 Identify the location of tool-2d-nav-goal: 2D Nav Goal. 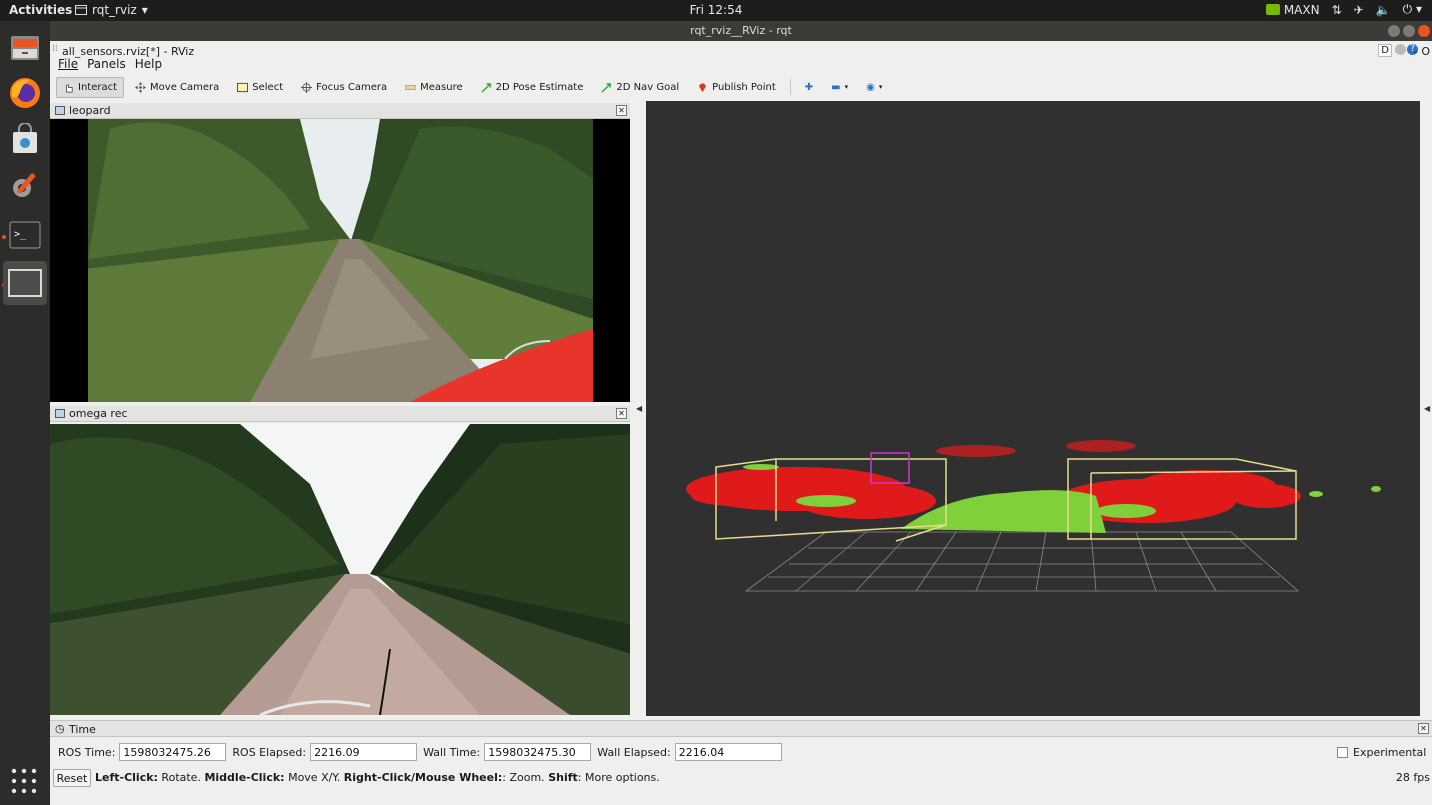
(640, 87).